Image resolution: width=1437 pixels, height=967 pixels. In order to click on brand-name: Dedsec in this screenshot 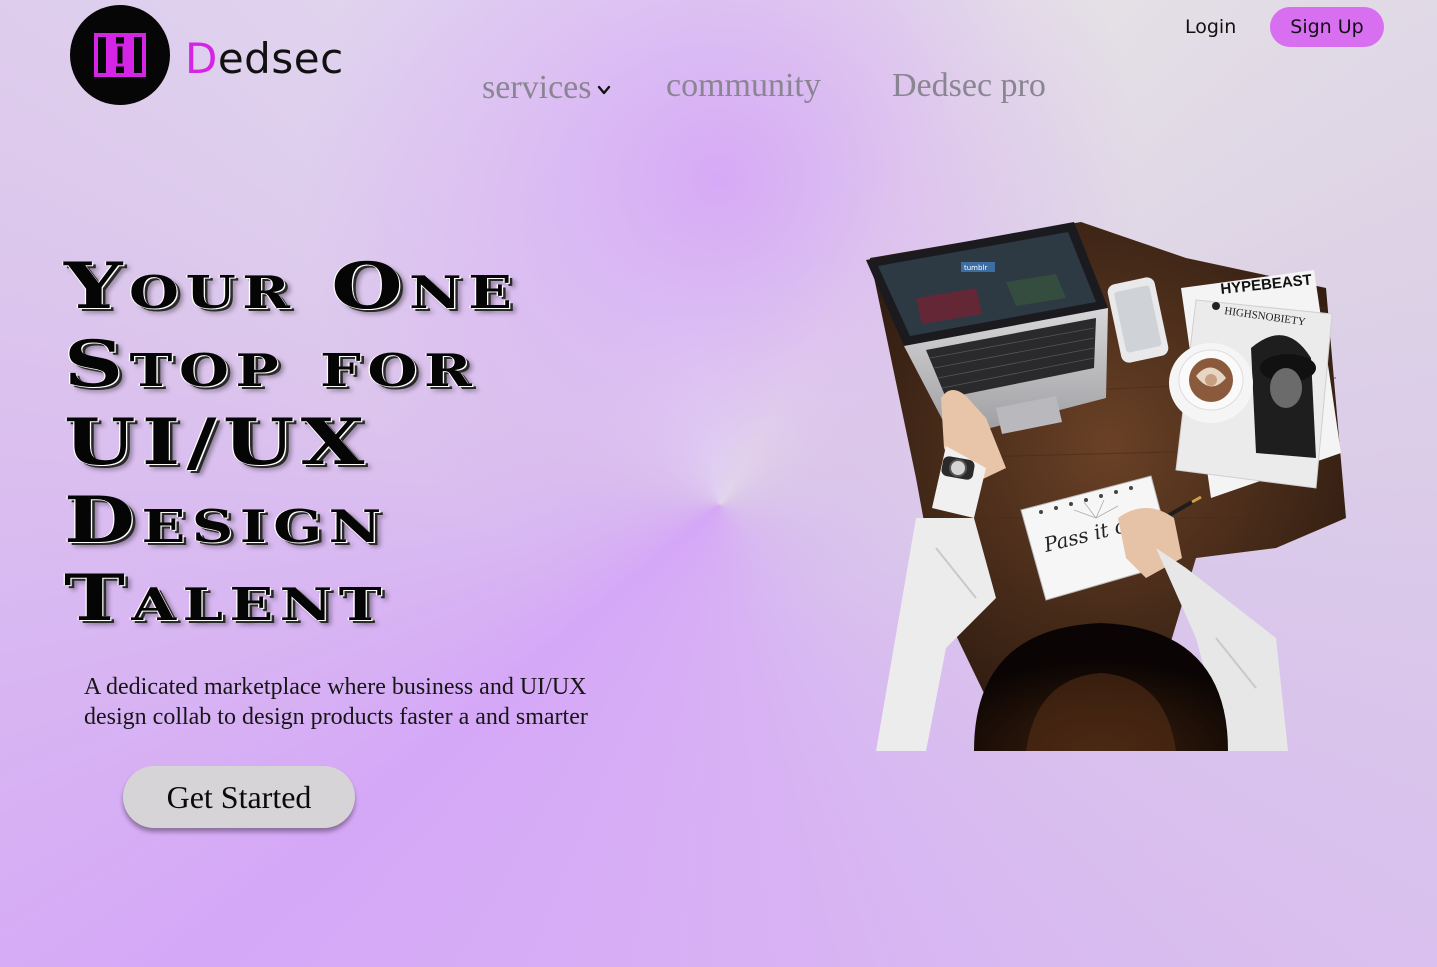, I will do `click(264, 59)`.